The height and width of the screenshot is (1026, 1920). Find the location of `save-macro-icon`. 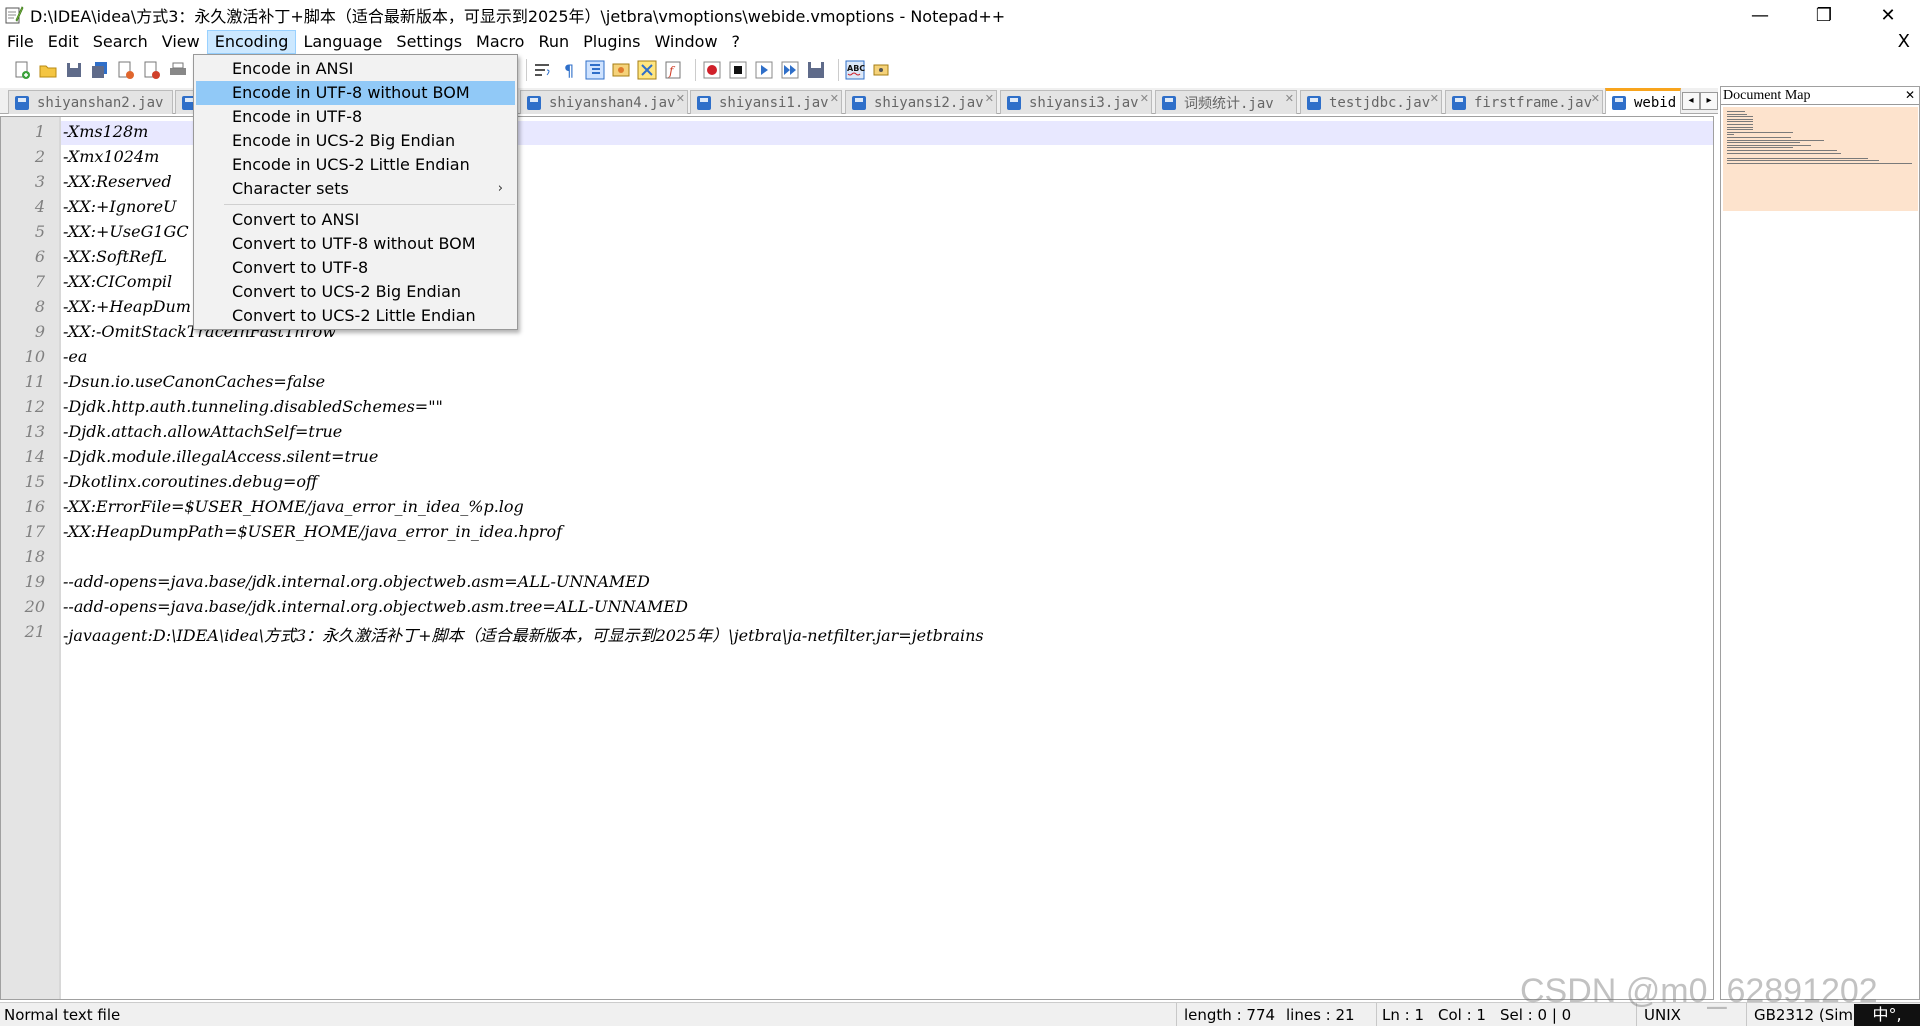

save-macro-icon is located at coordinates (816, 70).